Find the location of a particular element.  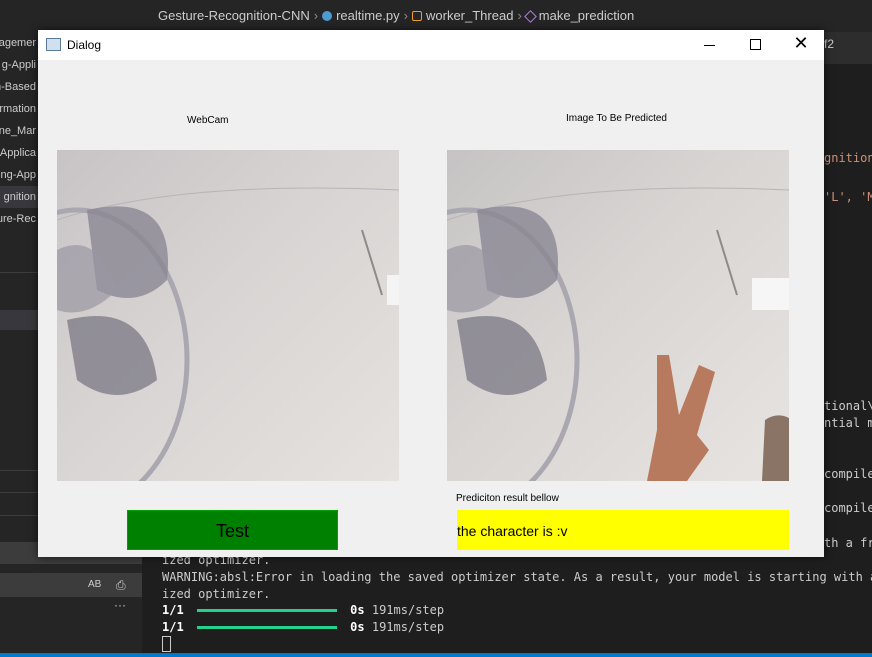

sidebar-item: n-Based is located at coordinates (19, 87).